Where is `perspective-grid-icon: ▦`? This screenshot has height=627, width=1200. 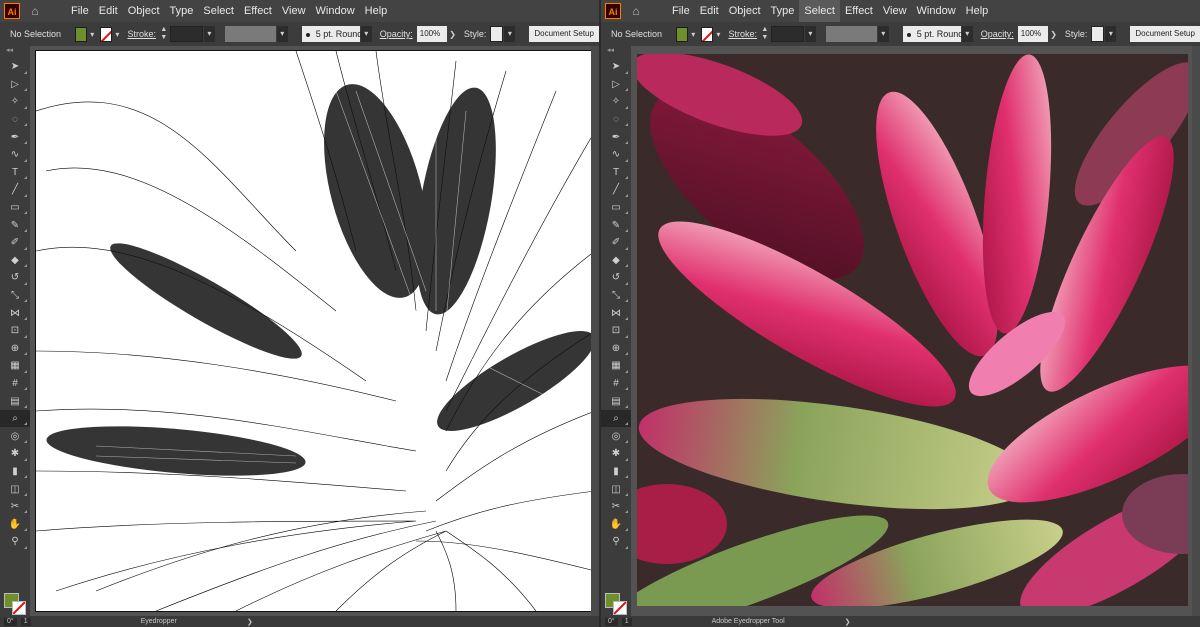
perspective-grid-icon: ▦ is located at coordinates (15, 366).